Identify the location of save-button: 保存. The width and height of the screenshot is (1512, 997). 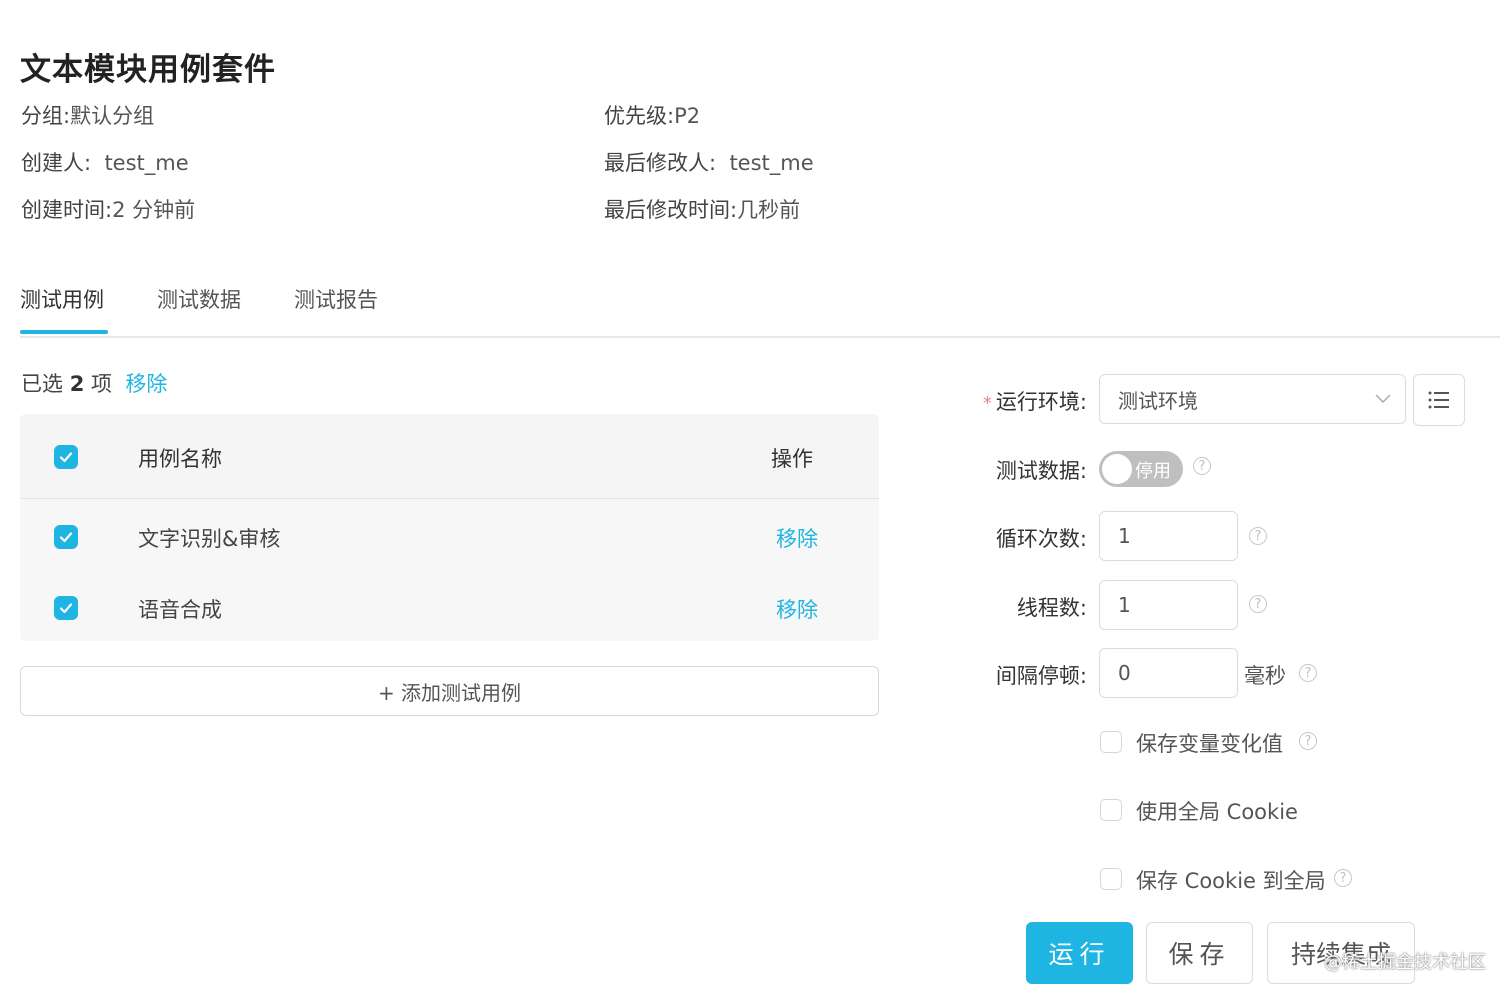
(1199, 953).